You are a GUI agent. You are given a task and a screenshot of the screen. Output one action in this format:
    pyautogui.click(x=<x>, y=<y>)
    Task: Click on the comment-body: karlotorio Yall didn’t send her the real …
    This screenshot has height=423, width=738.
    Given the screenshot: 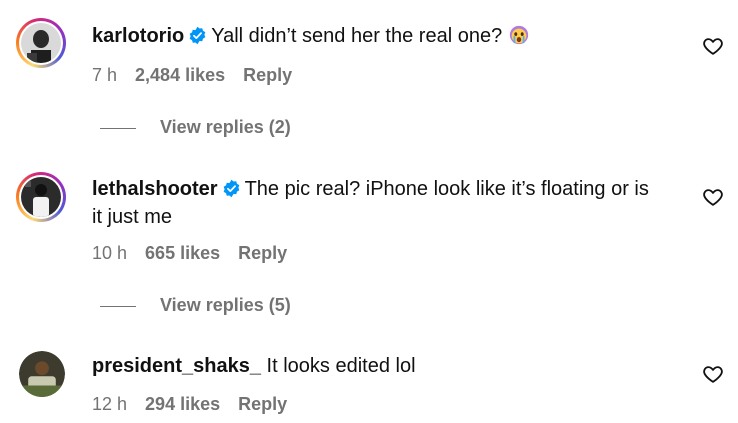 What is the action you would take?
    pyautogui.click(x=385, y=36)
    